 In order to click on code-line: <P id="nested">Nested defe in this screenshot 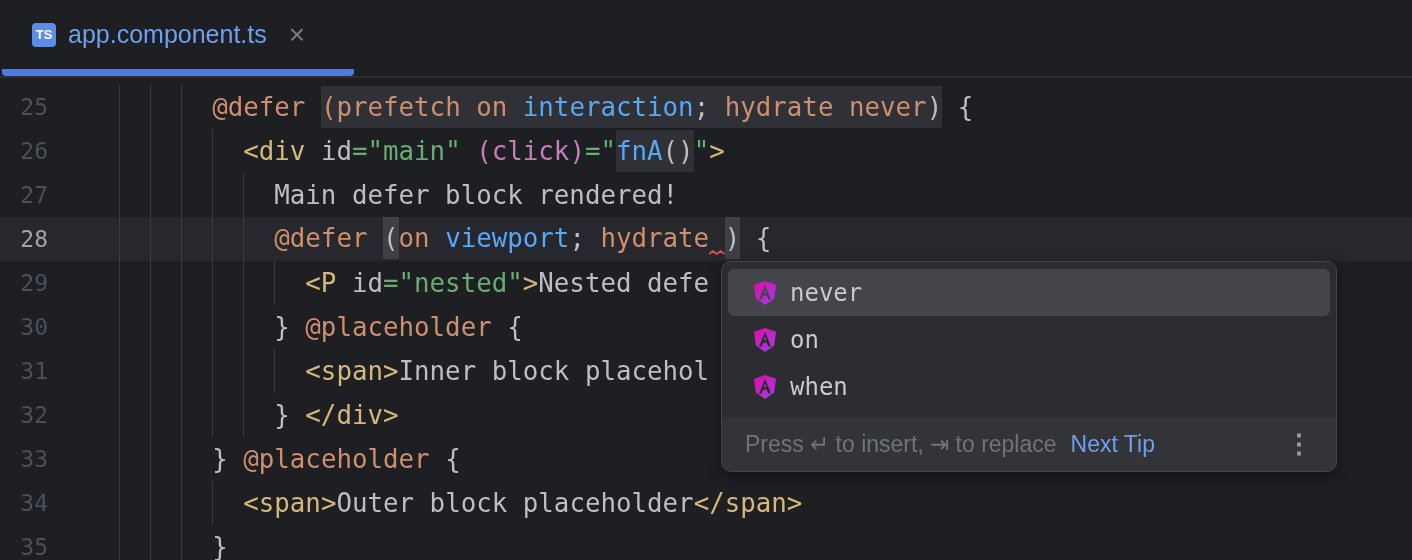, I will do `click(507, 283)`.